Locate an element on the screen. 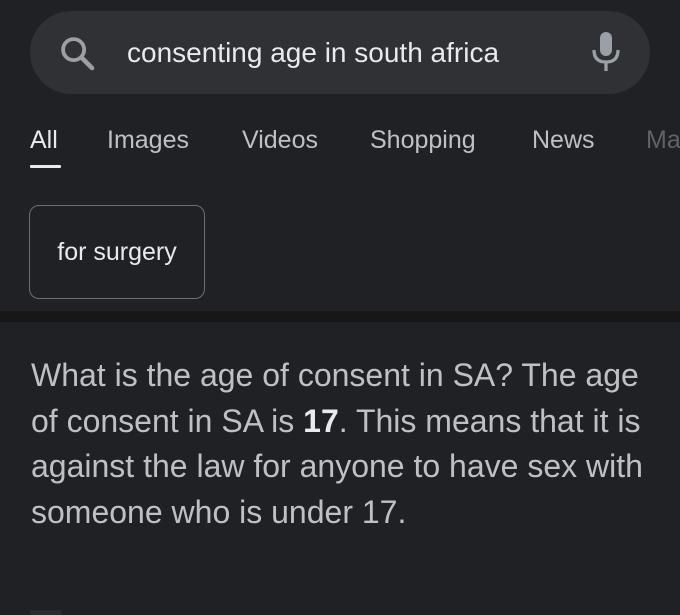 This screenshot has height=615, width=680. microphone-icon is located at coordinates (606, 53).